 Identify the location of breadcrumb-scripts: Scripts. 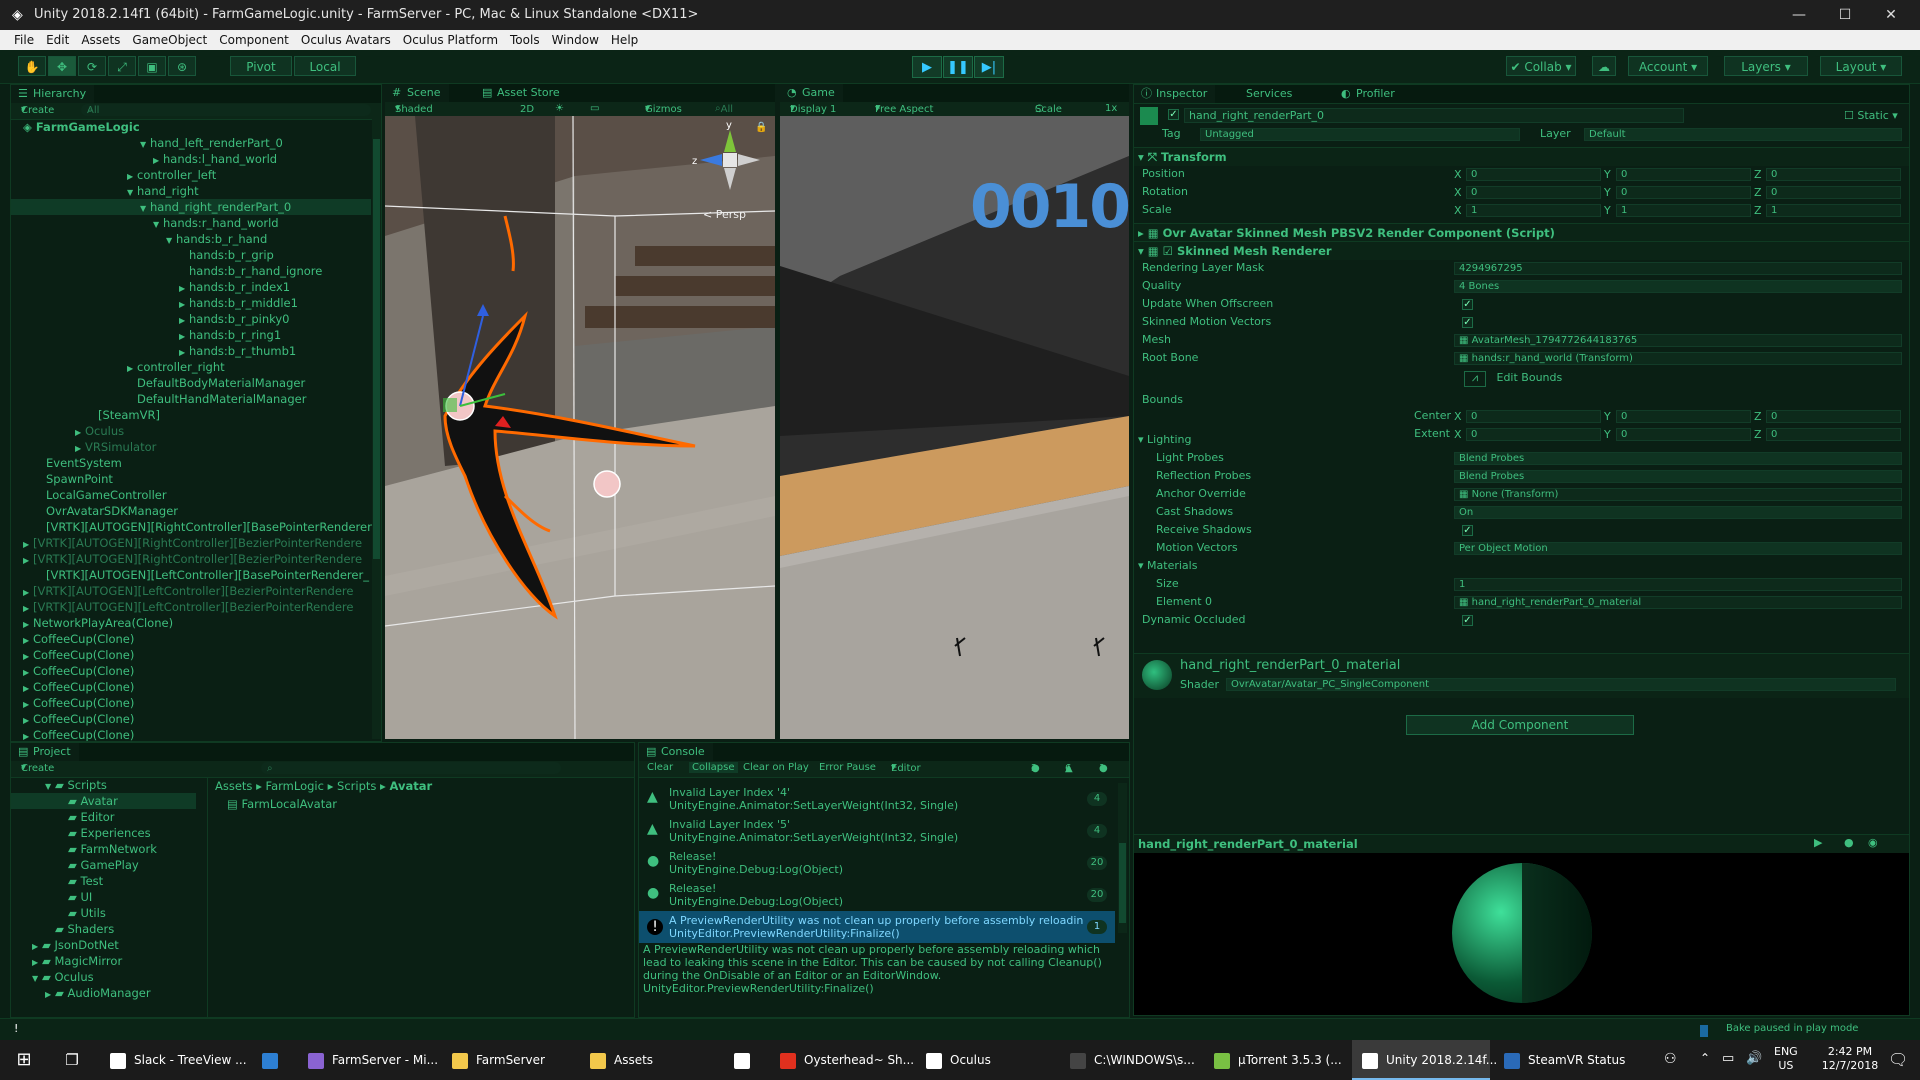
(356, 786).